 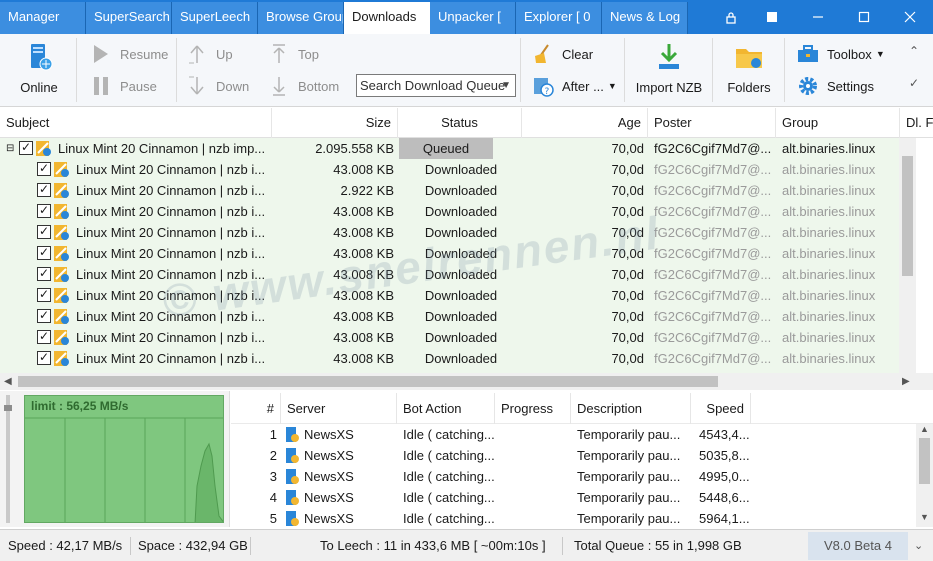 I want to click on online-button: Online, so click(x=39, y=68).